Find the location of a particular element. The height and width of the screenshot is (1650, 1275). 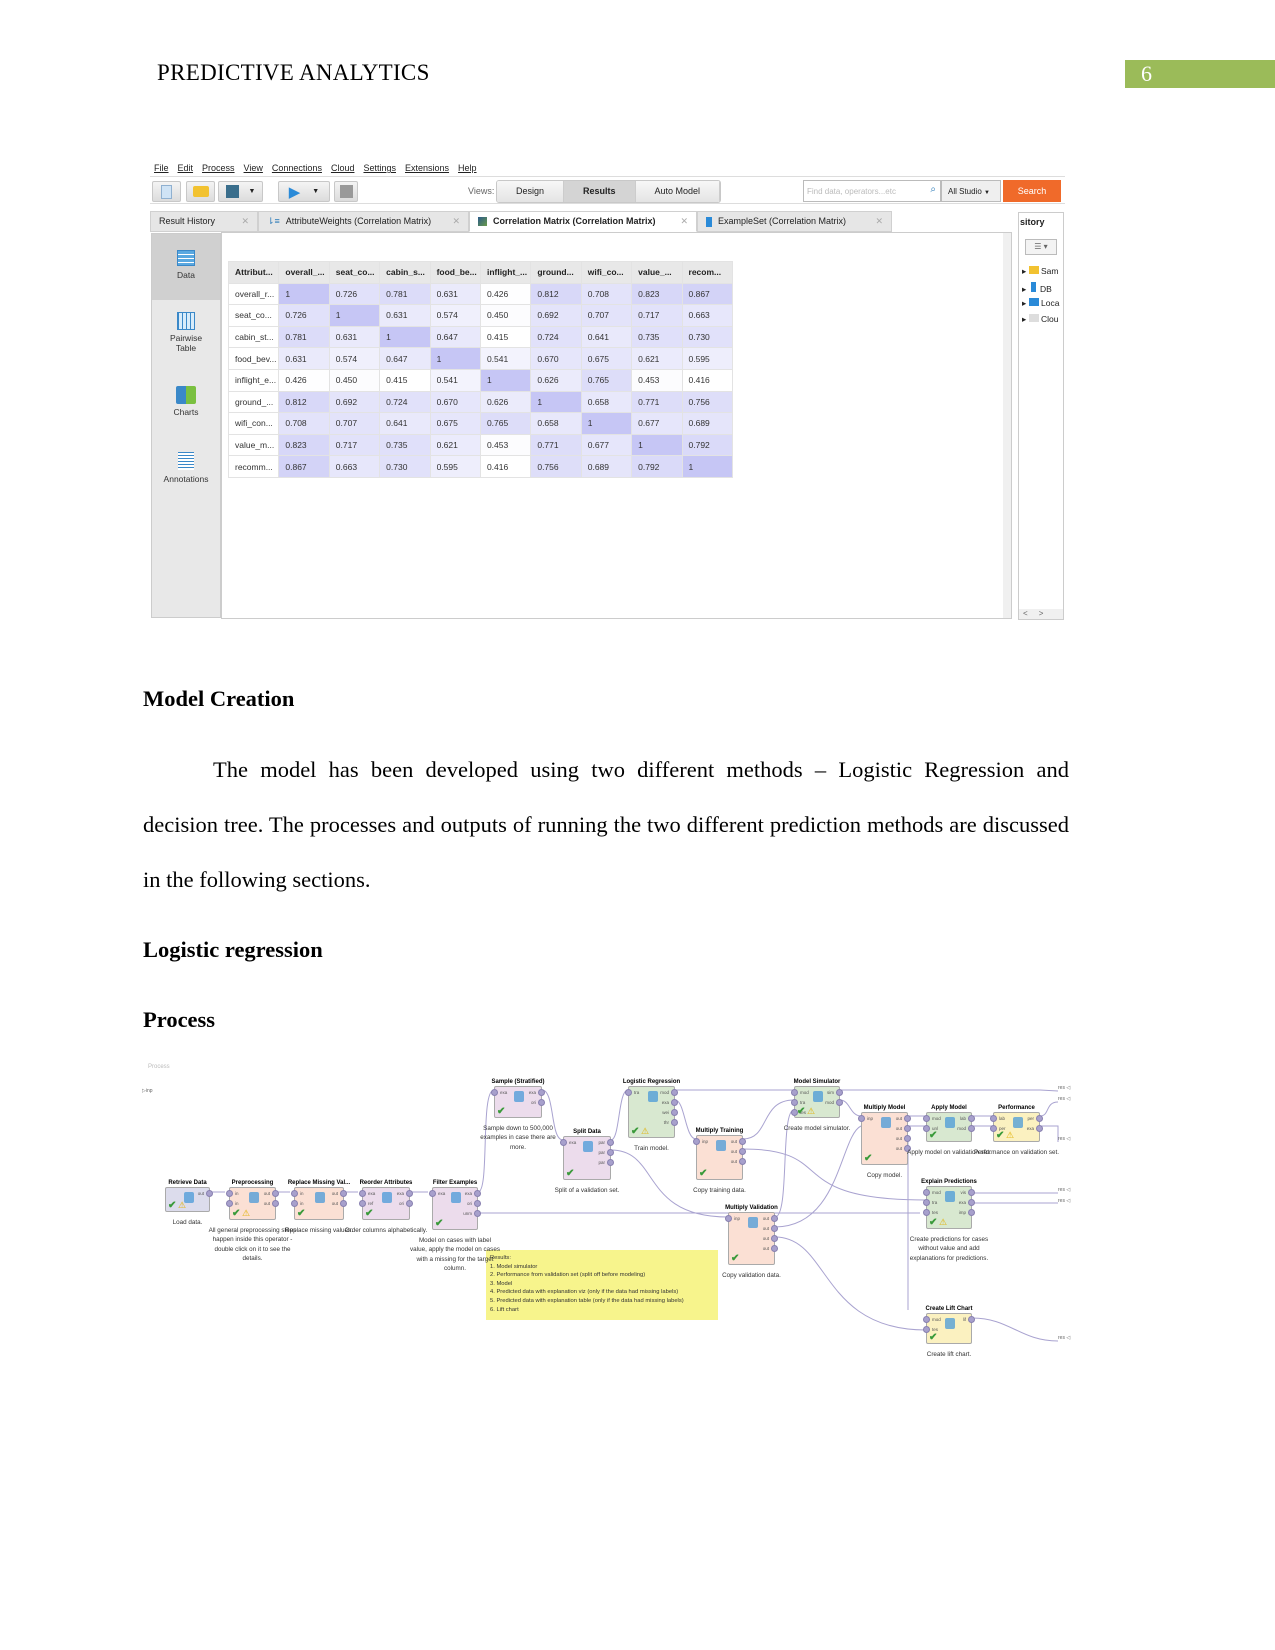

sidebar-item-charts: Charts is located at coordinates (186, 401).